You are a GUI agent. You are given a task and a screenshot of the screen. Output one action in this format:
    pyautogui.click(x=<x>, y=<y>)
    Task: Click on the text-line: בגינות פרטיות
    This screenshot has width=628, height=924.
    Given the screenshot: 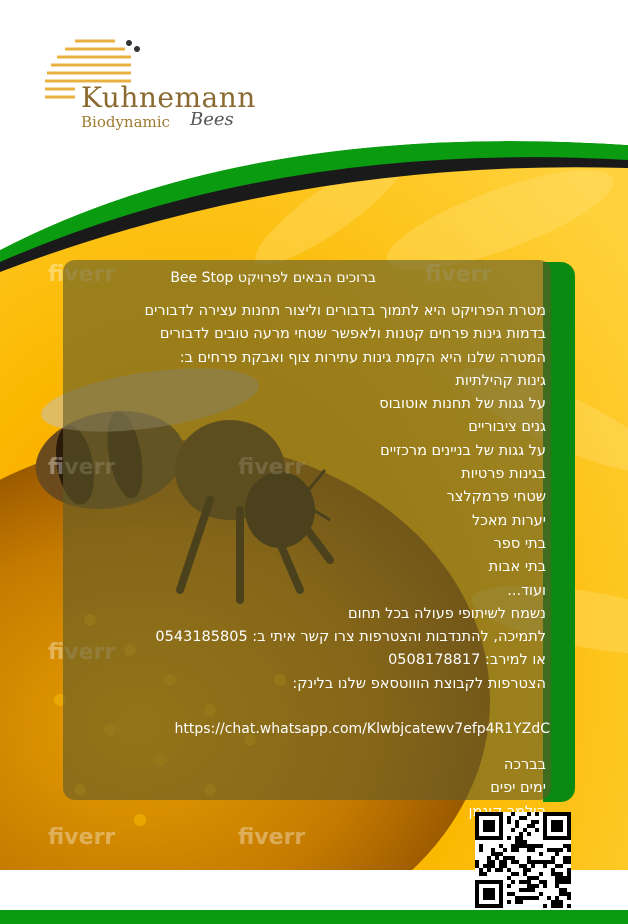 What is the action you would take?
    pyautogui.click(x=503, y=474)
    